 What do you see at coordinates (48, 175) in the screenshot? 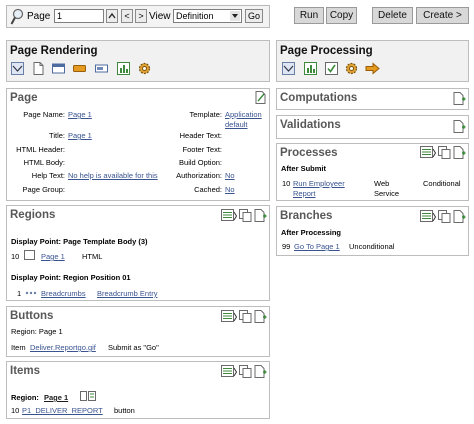
I see `help-text-label: Help Text:` at bounding box center [48, 175].